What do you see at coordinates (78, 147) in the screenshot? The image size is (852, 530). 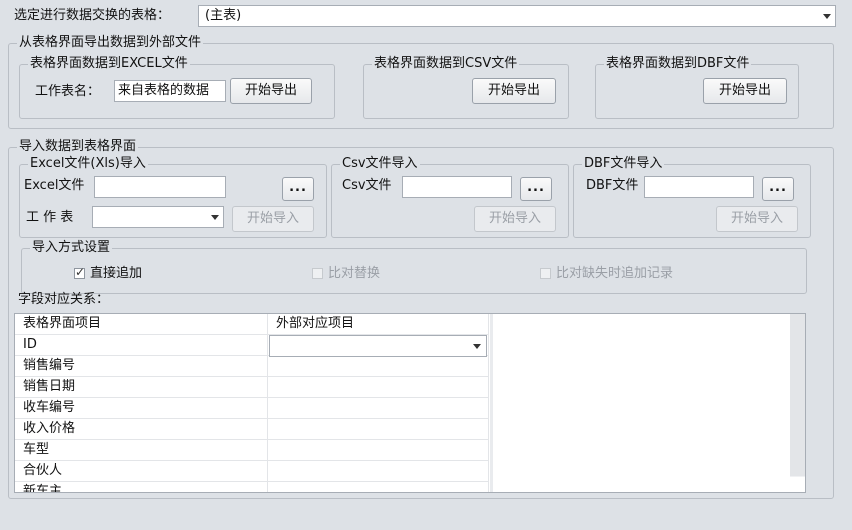 I see `import-group-title: 导入数据到表格界面` at bounding box center [78, 147].